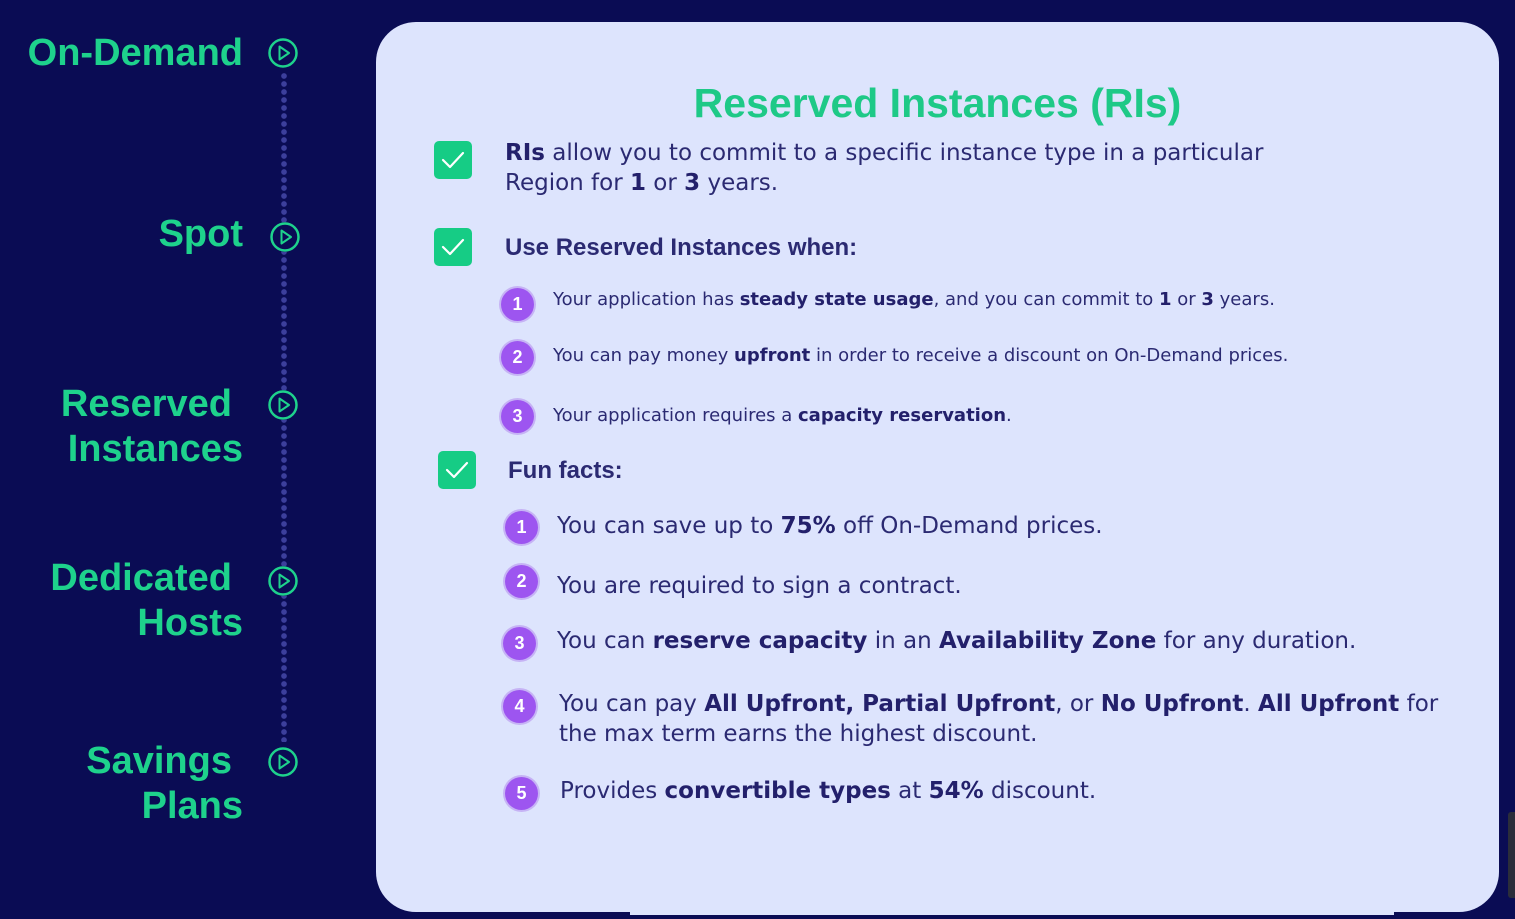  What do you see at coordinates (681, 247) in the screenshot?
I see `use-heading: Use Reserved Instances when:` at bounding box center [681, 247].